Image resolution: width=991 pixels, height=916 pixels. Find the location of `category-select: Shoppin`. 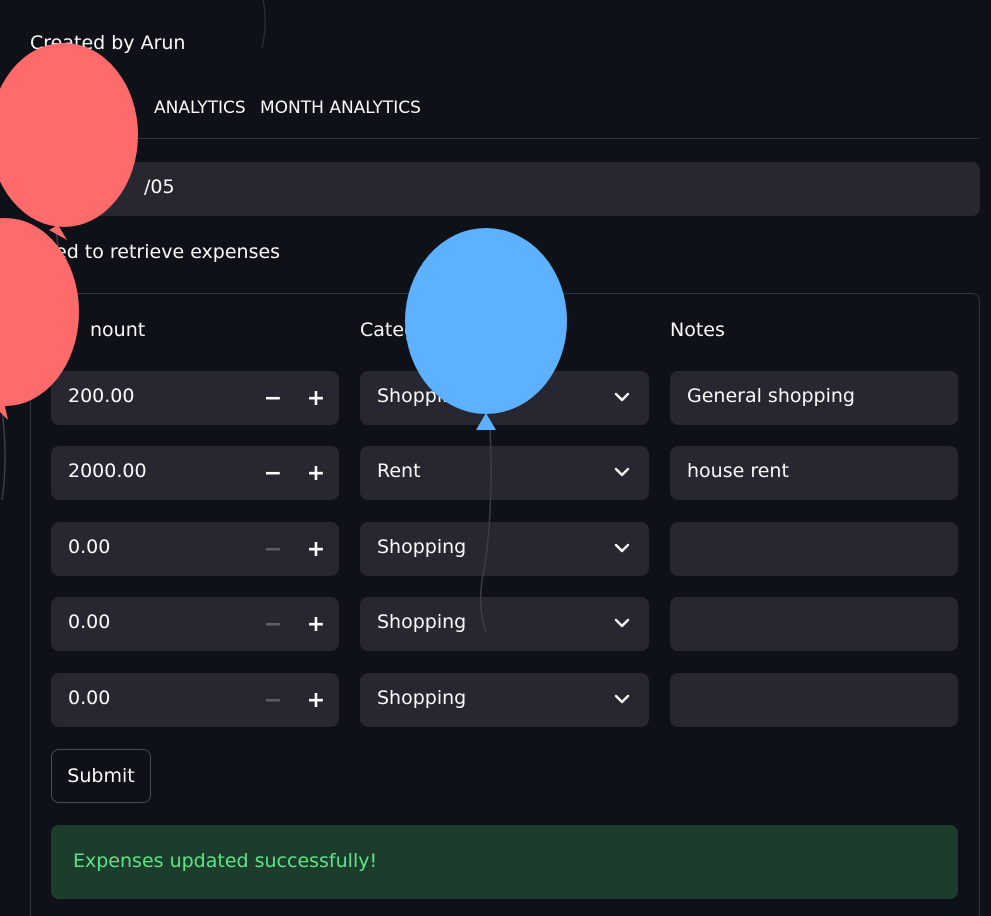

category-select: Shoppin is located at coordinates (504, 398).